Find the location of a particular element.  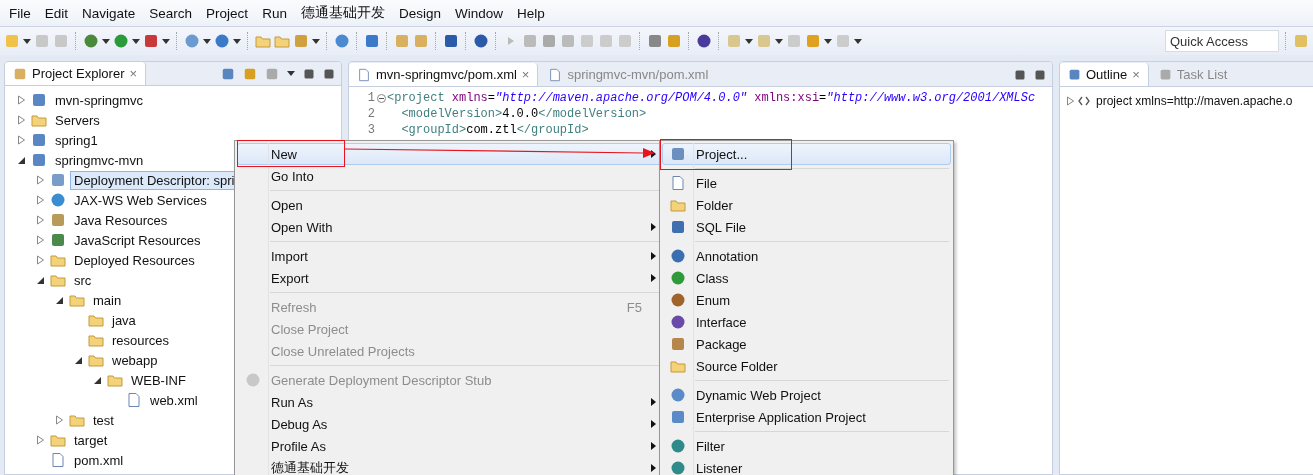

menu-item: Import is located at coordinates (450, 256).